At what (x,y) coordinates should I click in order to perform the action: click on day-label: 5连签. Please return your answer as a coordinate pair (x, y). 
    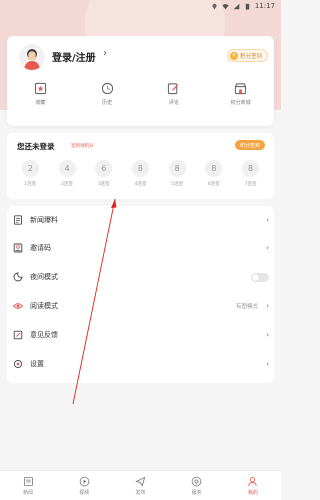
    Looking at the image, I should click on (177, 184).